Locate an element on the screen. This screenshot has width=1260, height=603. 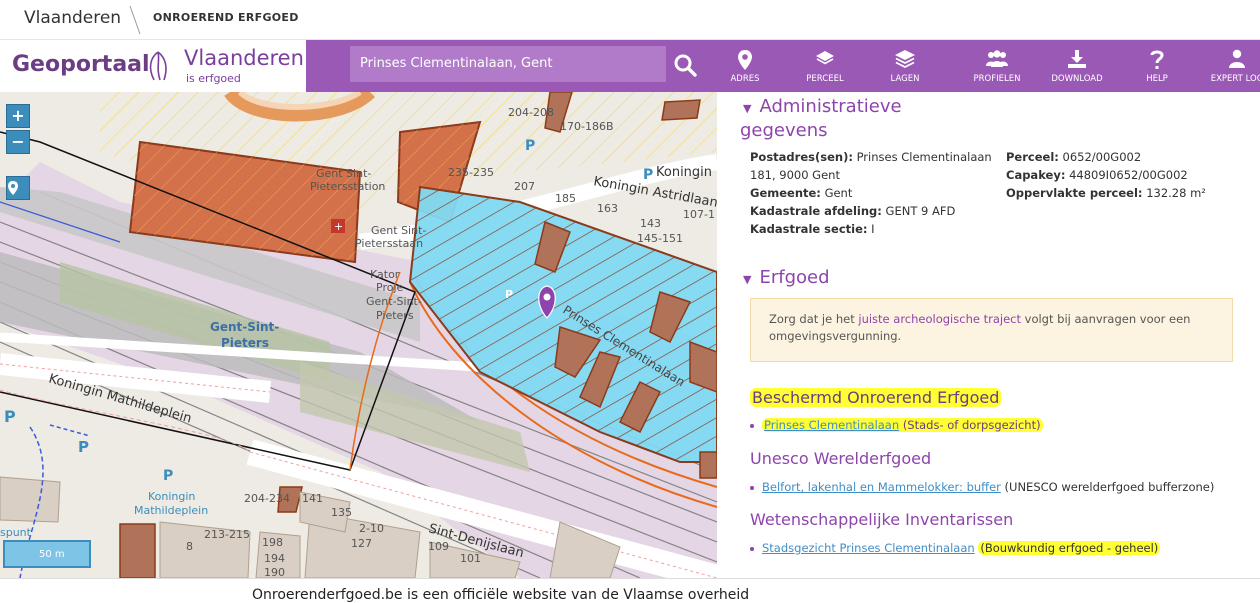
nav-label: LAGEN is located at coordinates (905, 79).